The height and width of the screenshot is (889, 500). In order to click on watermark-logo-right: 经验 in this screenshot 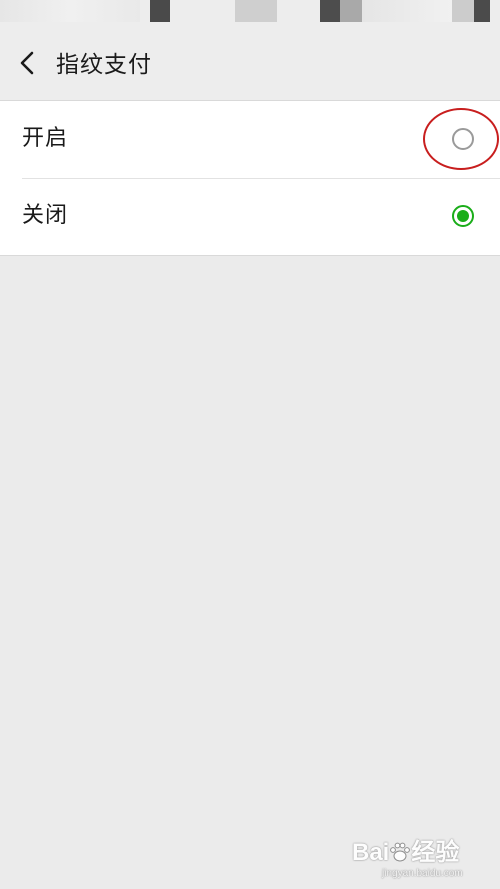, I will do `click(435, 852)`.